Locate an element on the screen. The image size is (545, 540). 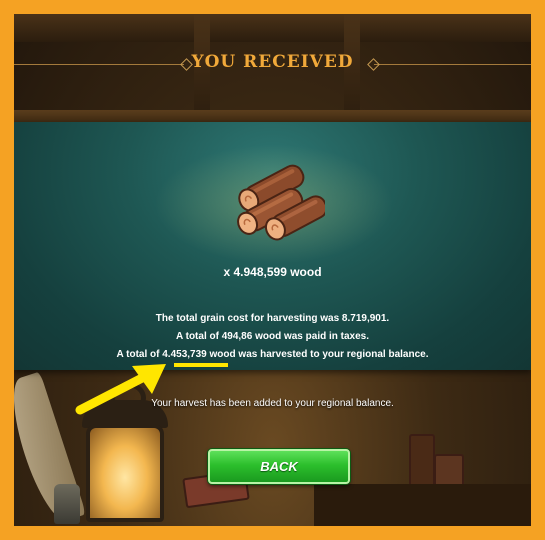
reward-amount: x 4.948,599 wood is located at coordinates (272, 272).